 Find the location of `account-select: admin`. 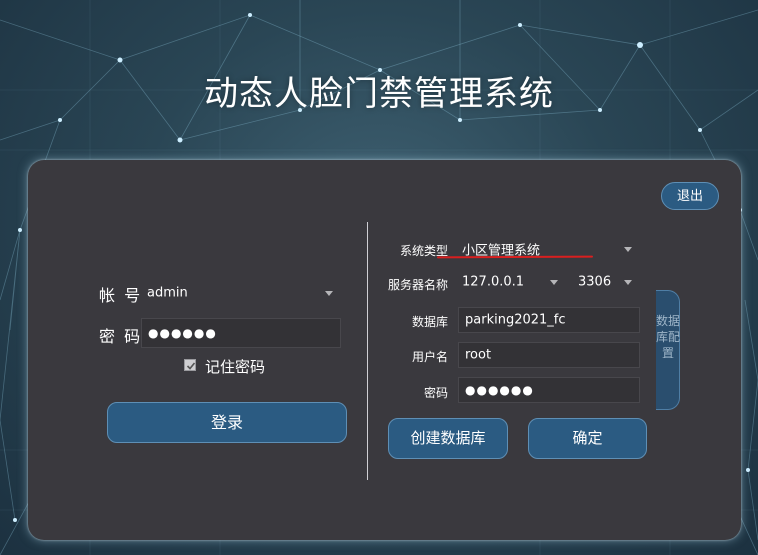

account-select: admin is located at coordinates (241, 293).